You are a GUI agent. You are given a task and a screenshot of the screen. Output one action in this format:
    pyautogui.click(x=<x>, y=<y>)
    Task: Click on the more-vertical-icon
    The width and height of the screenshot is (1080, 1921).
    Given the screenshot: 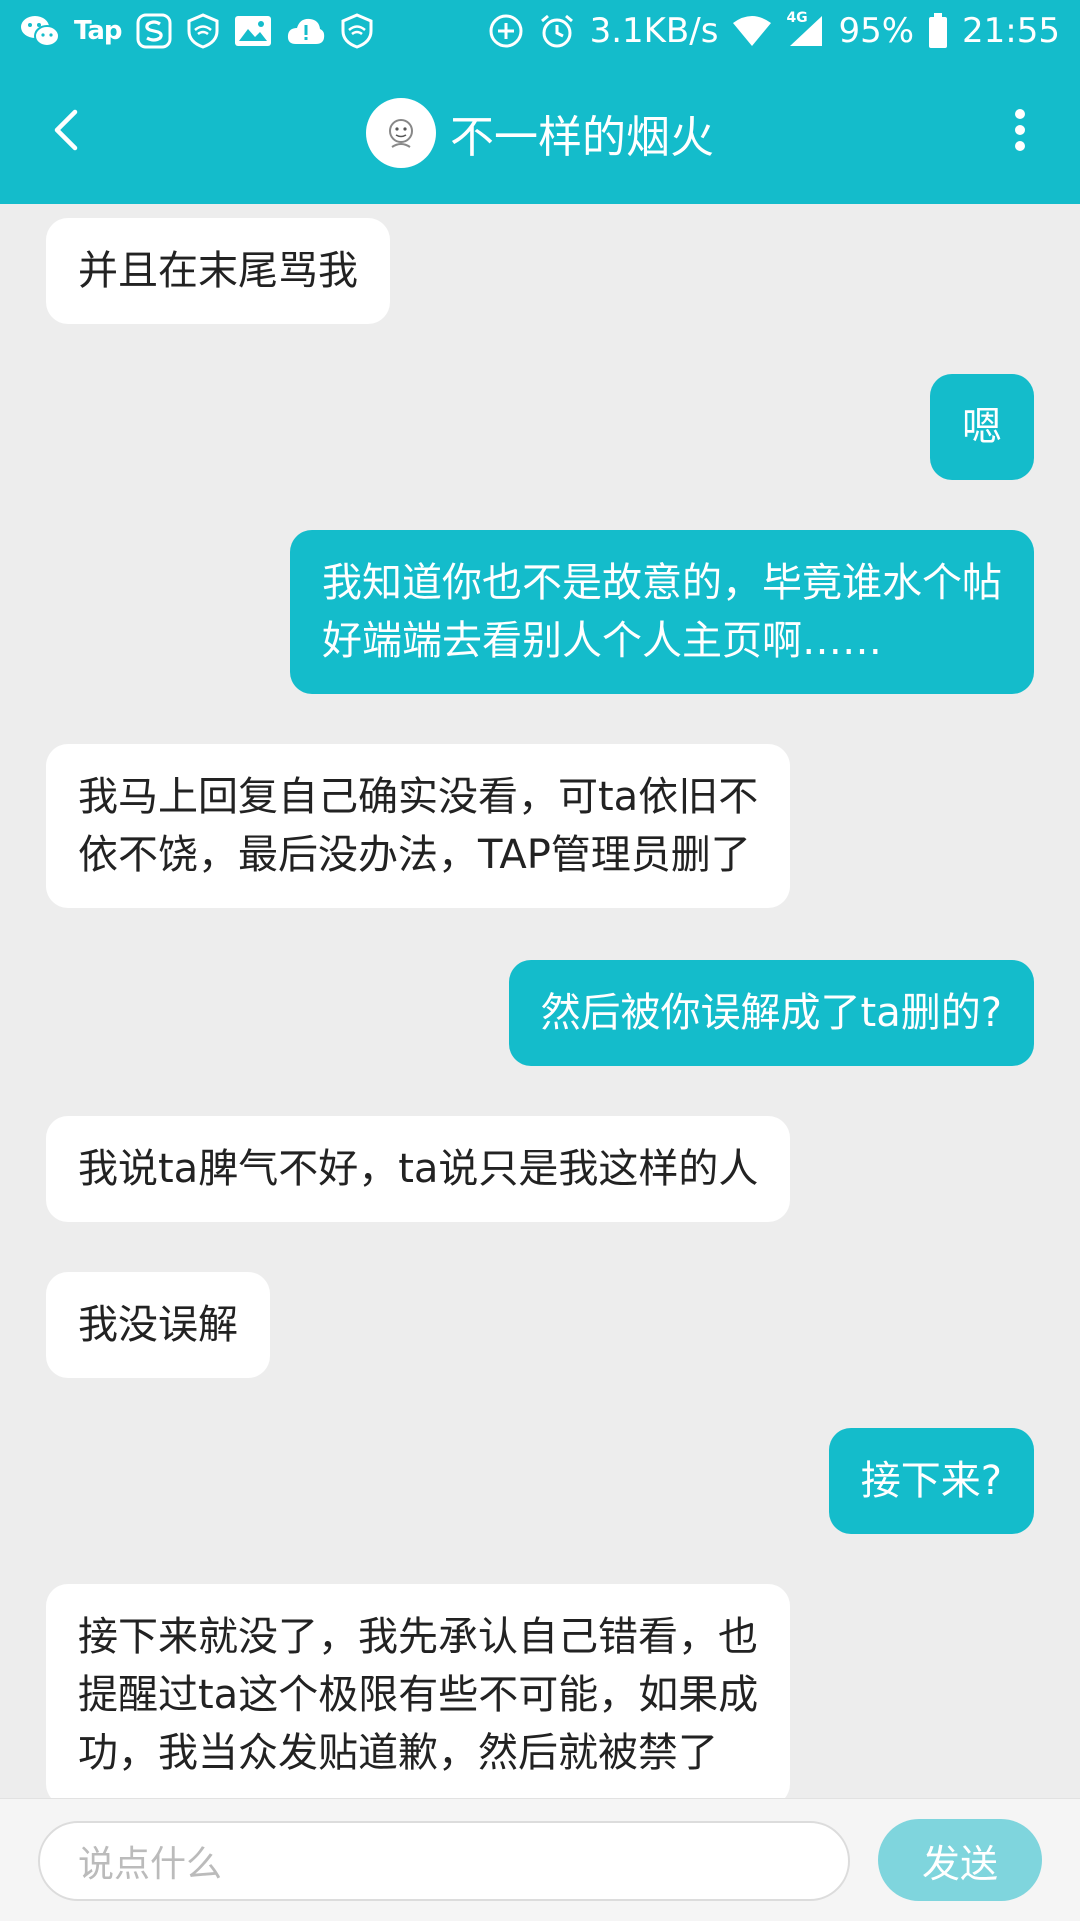 What is the action you would take?
    pyautogui.click(x=1020, y=132)
    